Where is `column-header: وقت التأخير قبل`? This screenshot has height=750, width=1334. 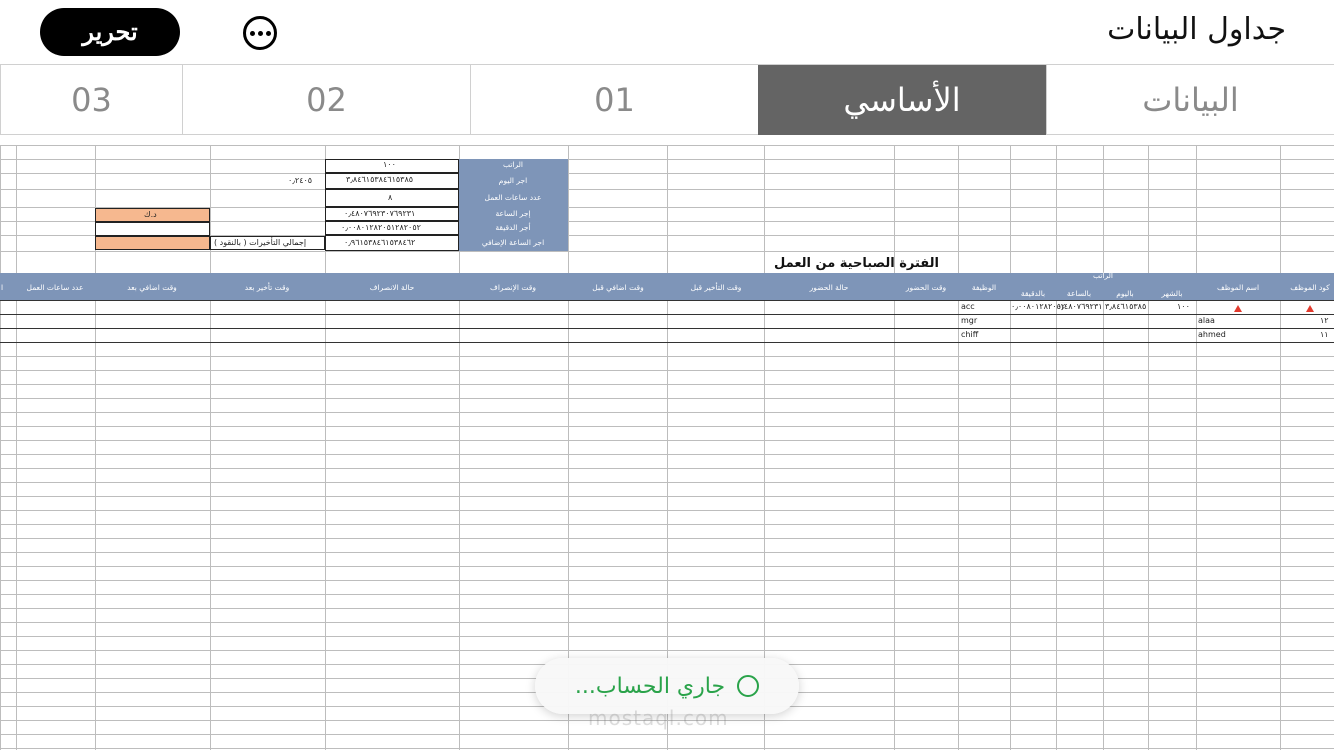 column-header: وقت التأخير قبل is located at coordinates (716, 287).